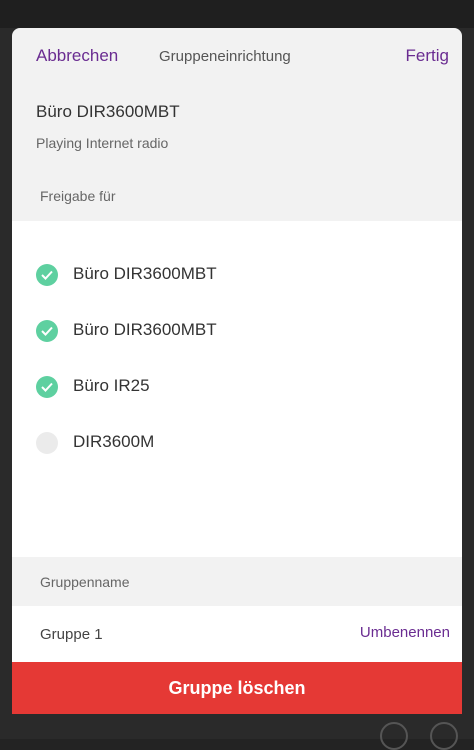  What do you see at coordinates (237, 688) in the screenshot?
I see `delete-group-button: Gruppe löschen` at bounding box center [237, 688].